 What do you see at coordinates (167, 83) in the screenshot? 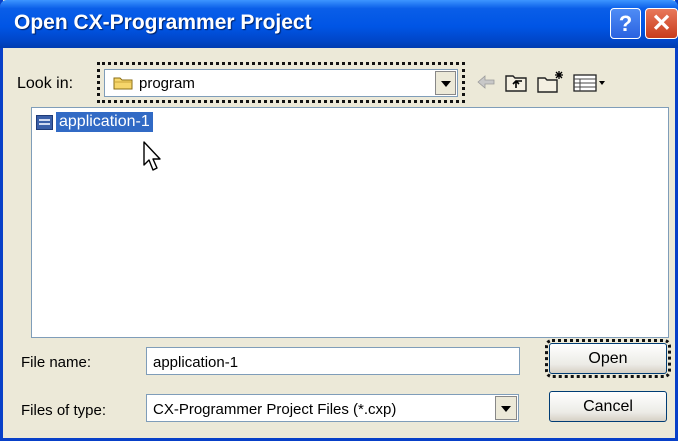
I see `look-in-value: program` at bounding box center [167, 83].